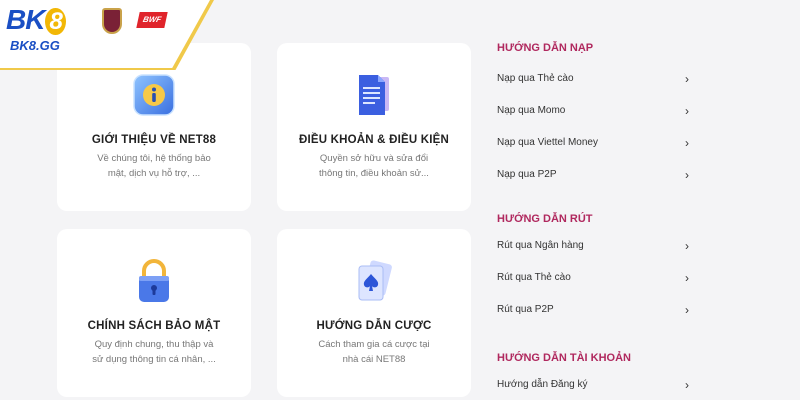 Image resolution: width=800 pixels, height=400 pixels. What do you see at coordinates (154, 326) in the screenshot?
I see `card-title: CHÍNH SÁCH BẢO MẬT` at bounding box center [154, 326].